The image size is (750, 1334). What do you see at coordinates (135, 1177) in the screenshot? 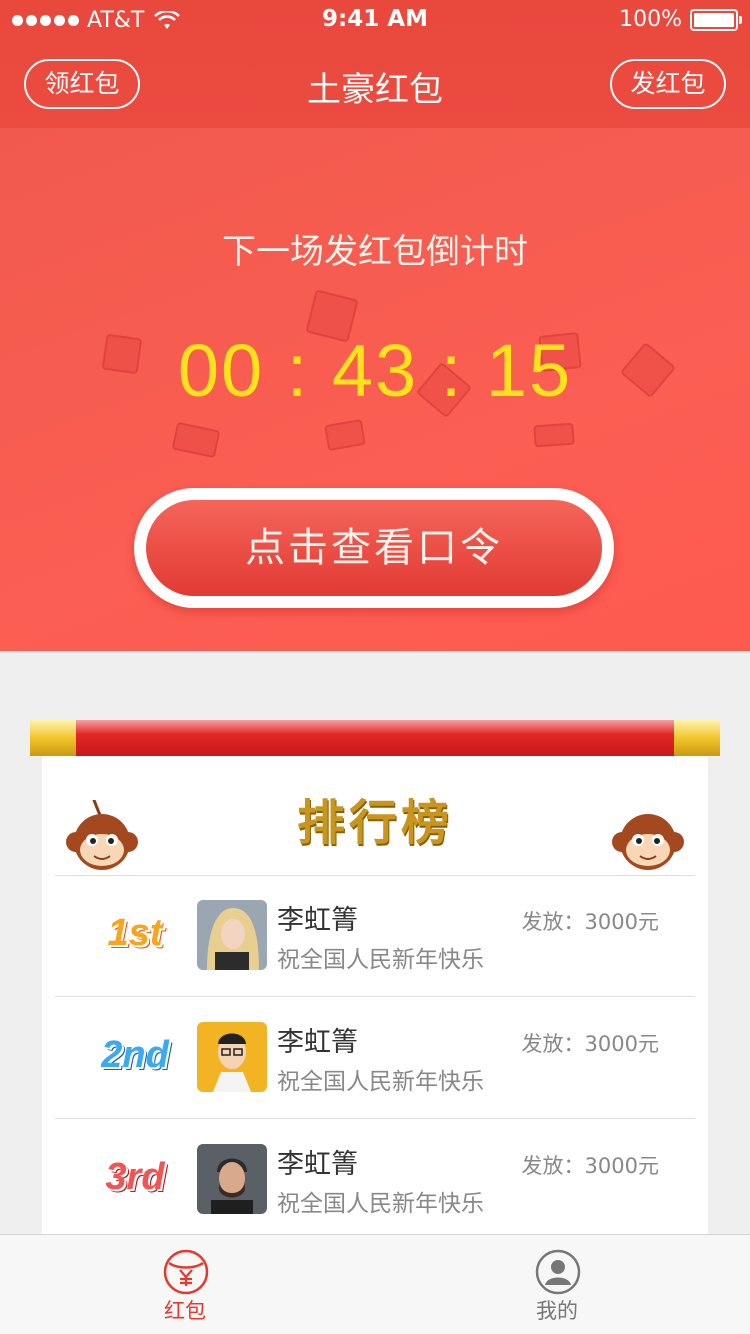
I see `rank-badge: 3rd` at bounding box center [135, 1177].